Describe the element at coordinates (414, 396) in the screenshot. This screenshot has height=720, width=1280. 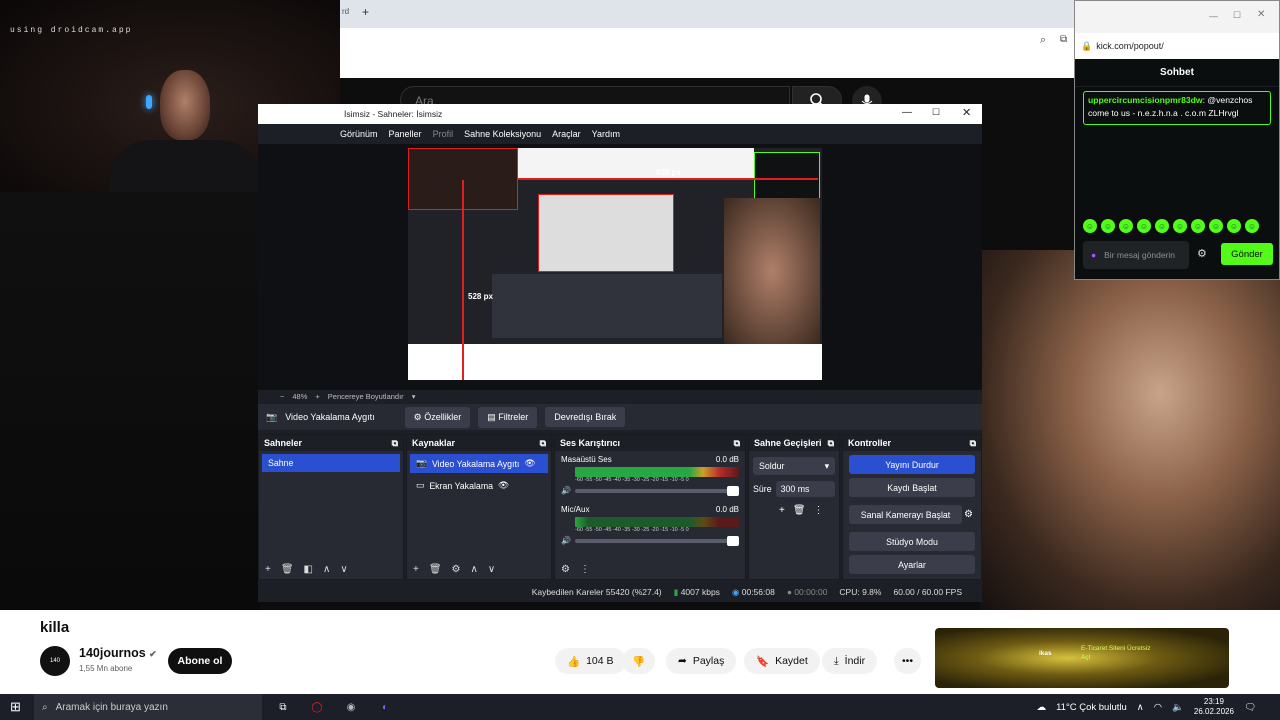
I see `zoom-dropdown-icon: ▾` at that location.